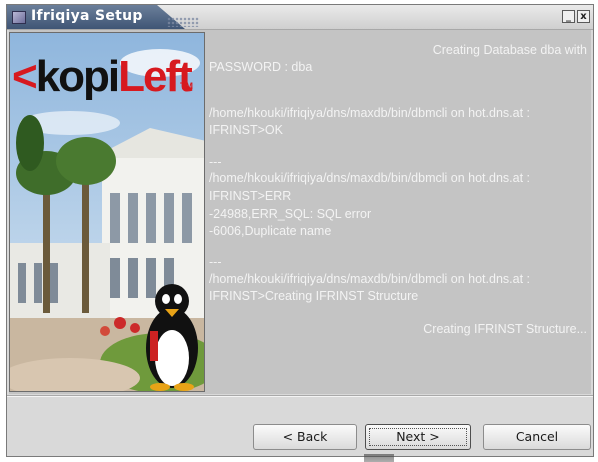  I want to click on log-line: IFRINST>OK, so click(246, 130).